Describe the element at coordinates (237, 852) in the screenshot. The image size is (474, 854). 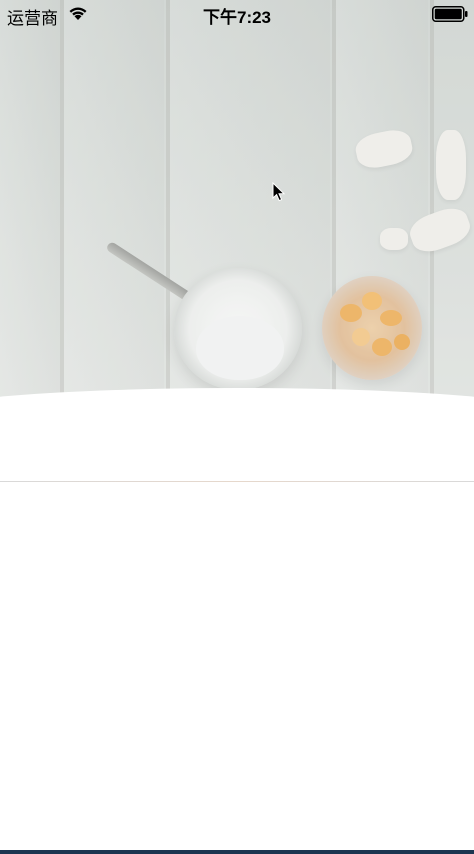
I see `bottom-edge` at that location.